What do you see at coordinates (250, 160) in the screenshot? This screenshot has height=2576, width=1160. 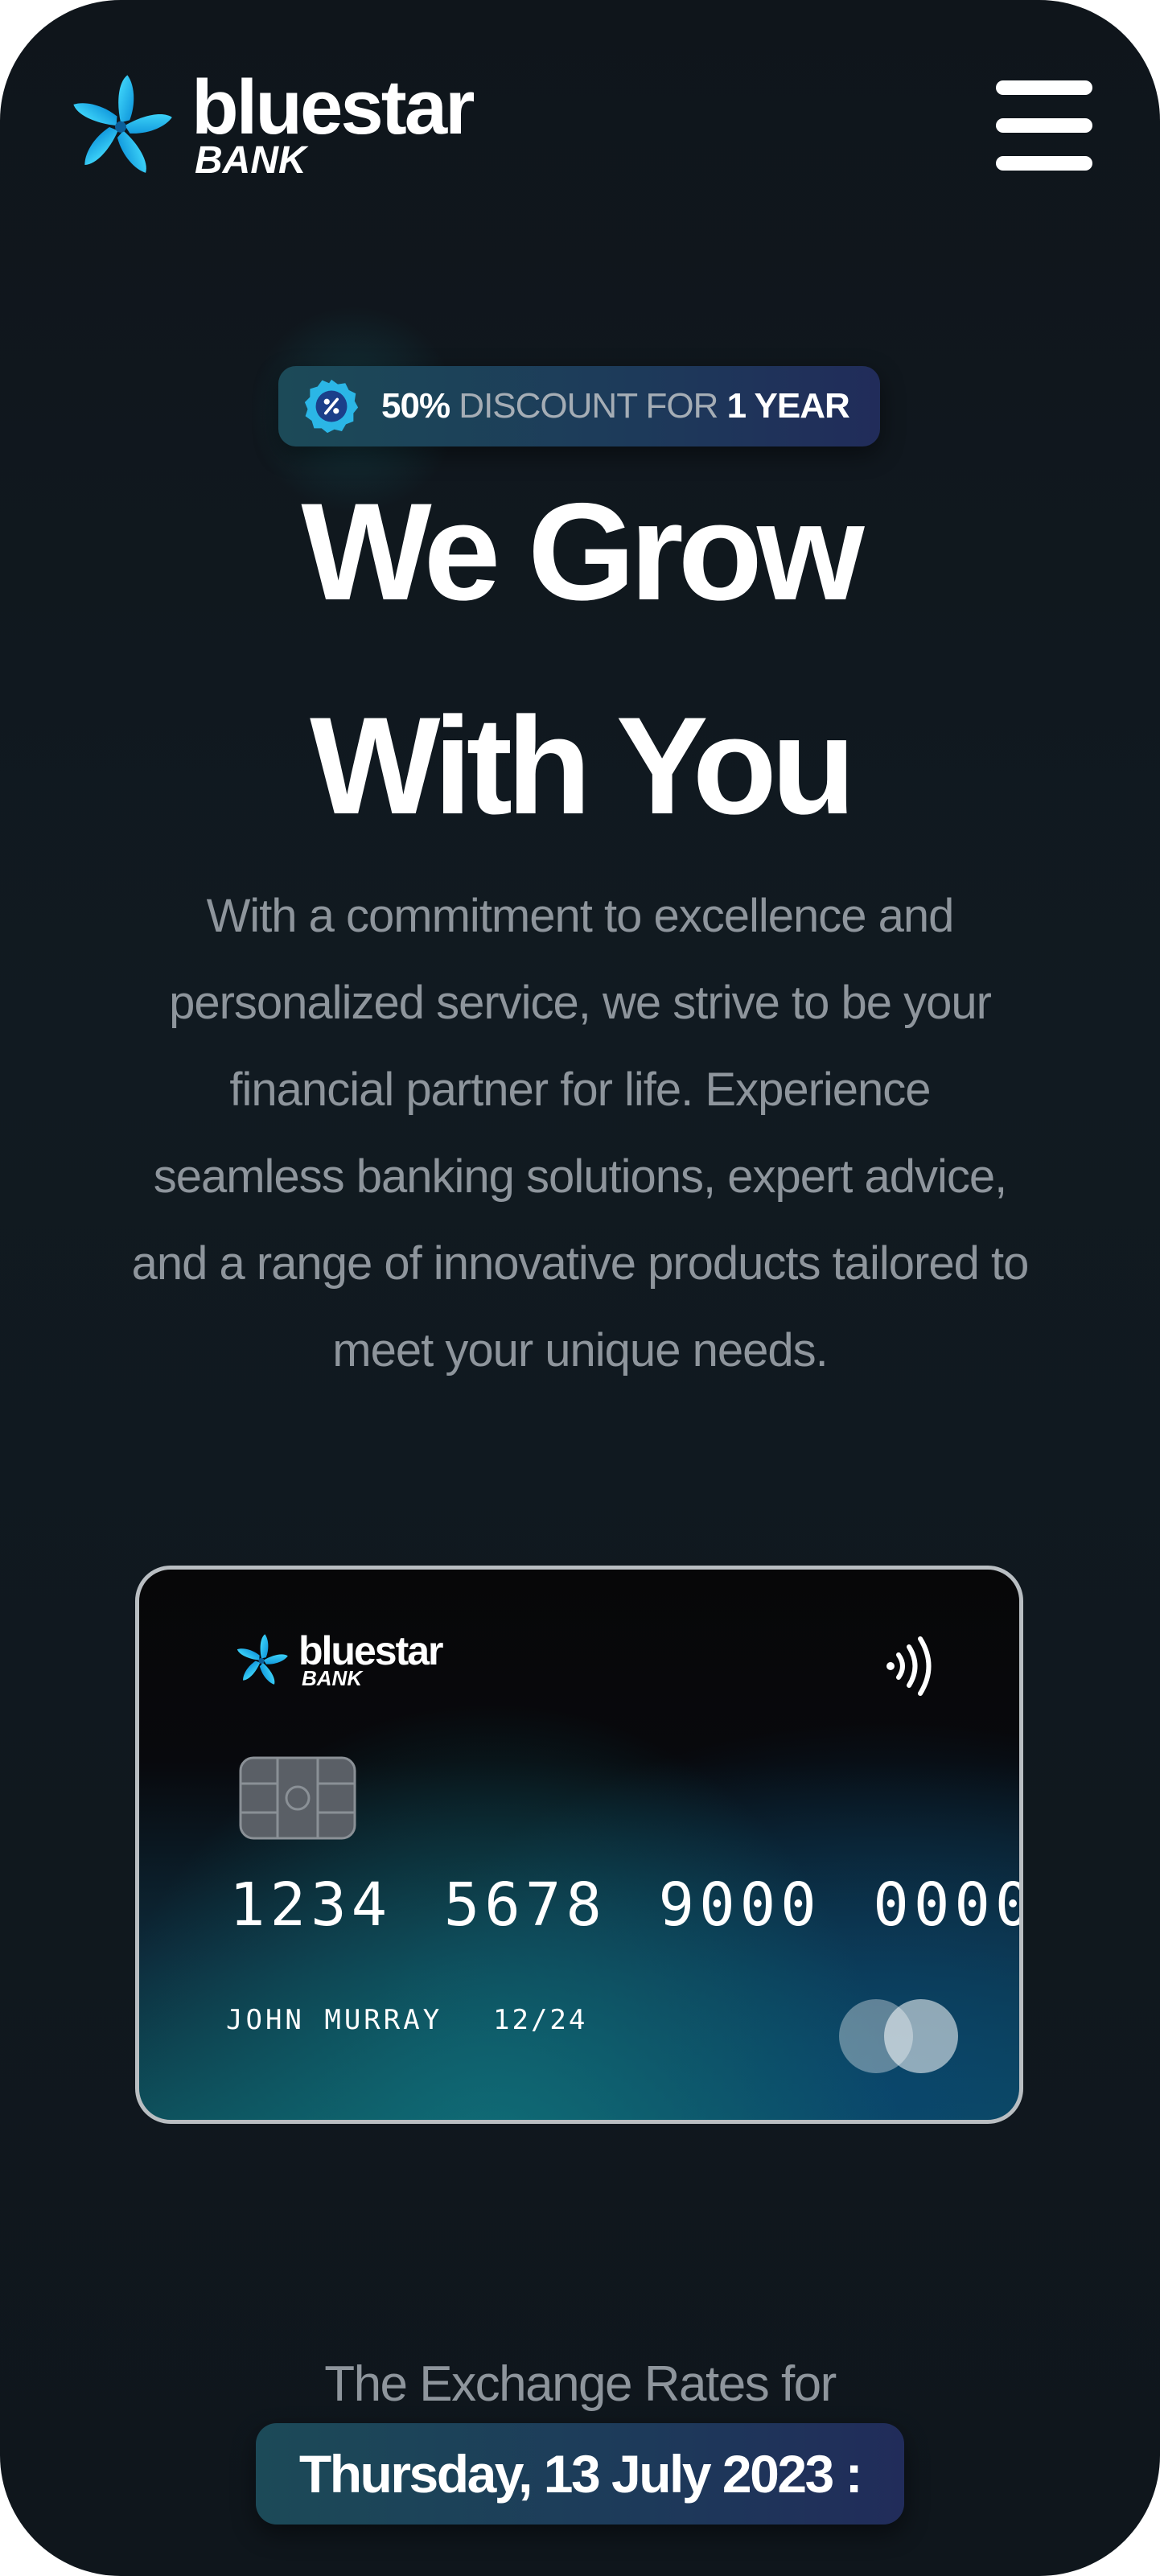 I see `brand-sub: BANK` at bounding box center [250, 160].